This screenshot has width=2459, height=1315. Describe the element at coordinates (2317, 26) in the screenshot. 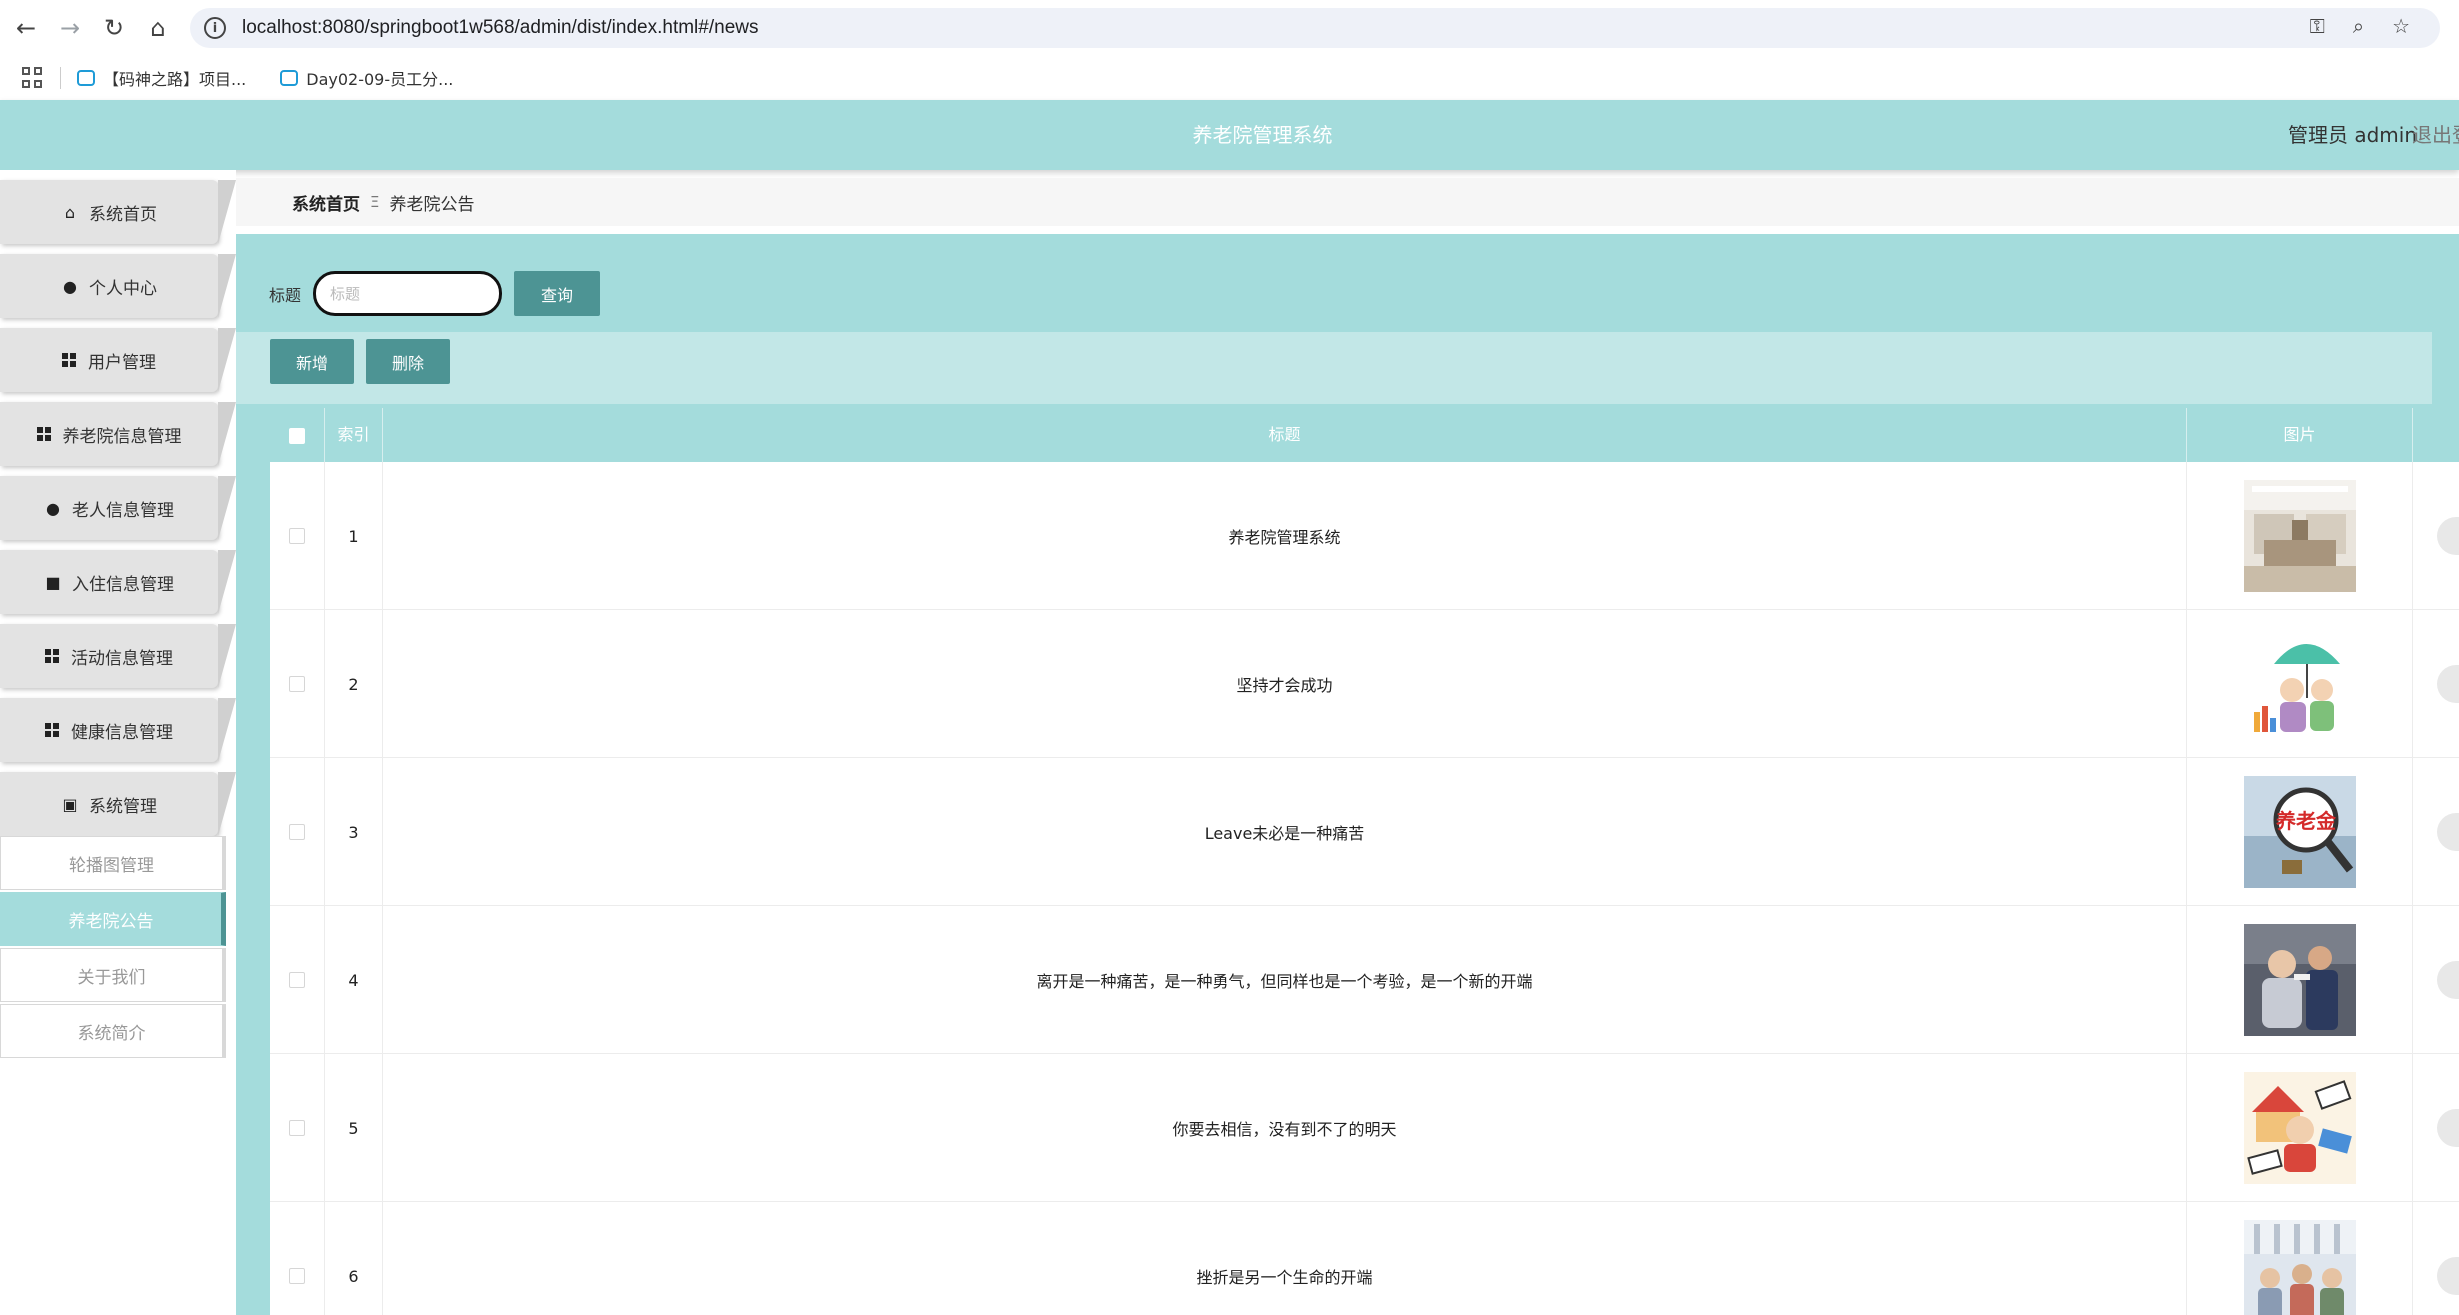

I see `password-key-icon: ⚿` at that location.